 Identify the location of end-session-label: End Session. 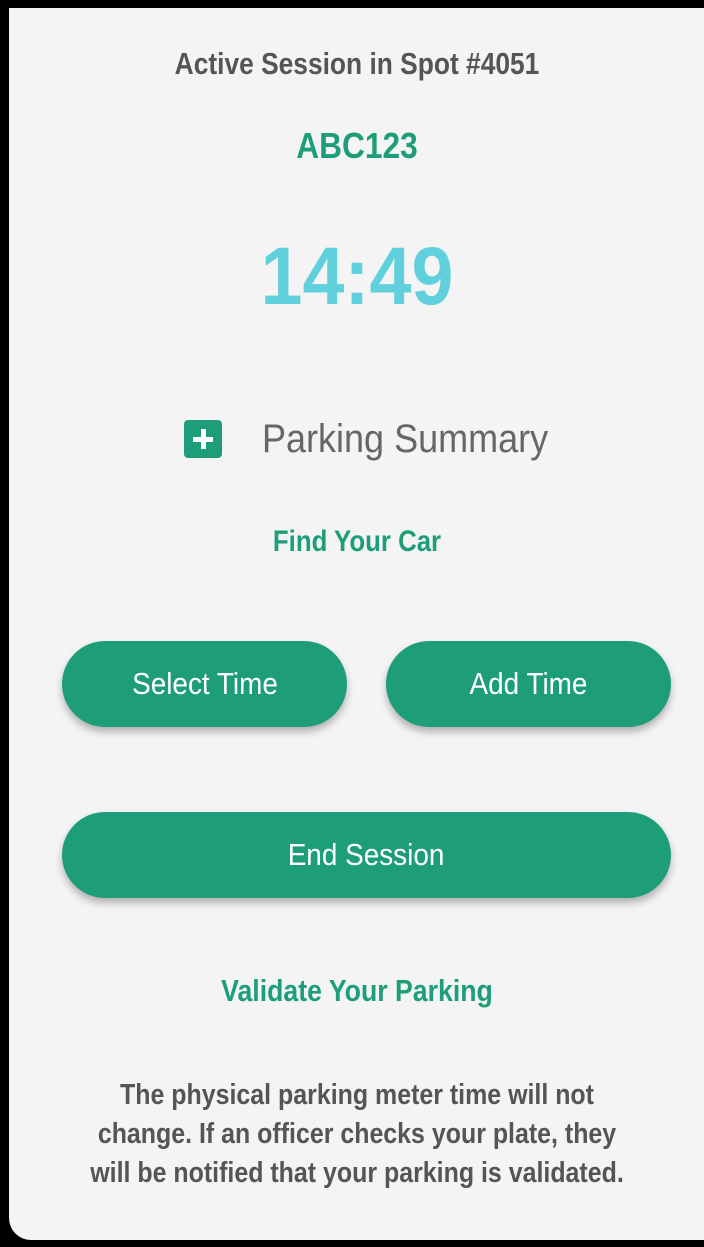
(366, 854).